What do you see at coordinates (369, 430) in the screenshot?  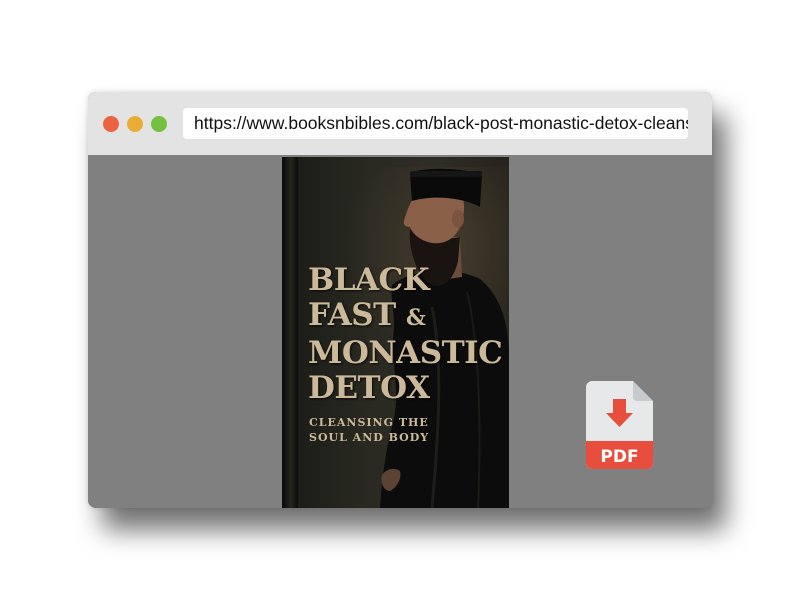 I see `book-subtitle: CLEANSING THE SOUL AND BODY` at bounding box center [369, 430].